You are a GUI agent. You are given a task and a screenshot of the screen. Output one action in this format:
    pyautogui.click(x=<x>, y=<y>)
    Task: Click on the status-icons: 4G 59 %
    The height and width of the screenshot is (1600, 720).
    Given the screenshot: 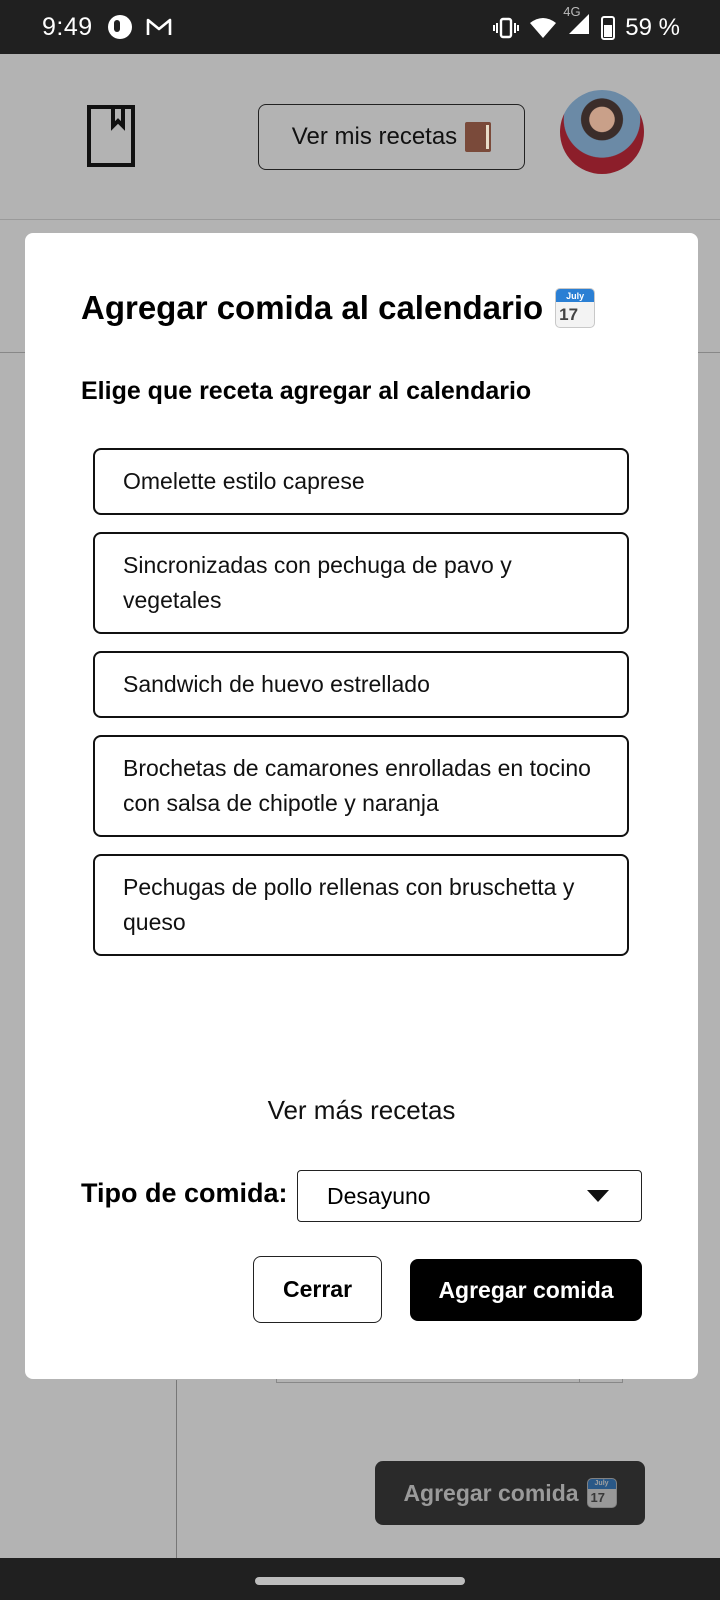 What is the action you would take?
    pyautogui.click(x=586, y=23)
    